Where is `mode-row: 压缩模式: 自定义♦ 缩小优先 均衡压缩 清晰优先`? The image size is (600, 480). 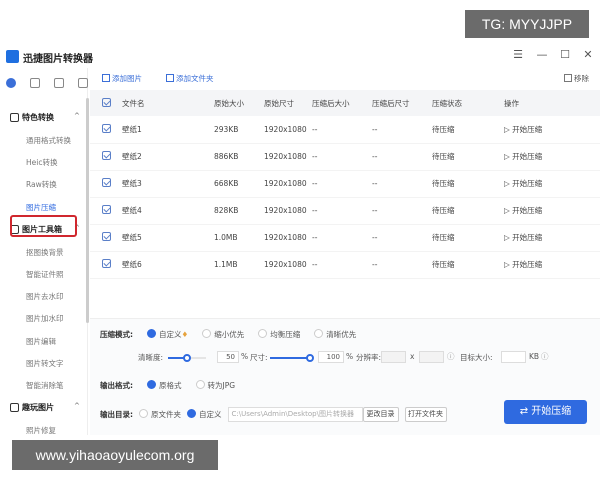
mode-row: 压缩模式: 自定义♦ 缩小优先 均衡压缩 清晰优先 is located at coordinates (228, 334).